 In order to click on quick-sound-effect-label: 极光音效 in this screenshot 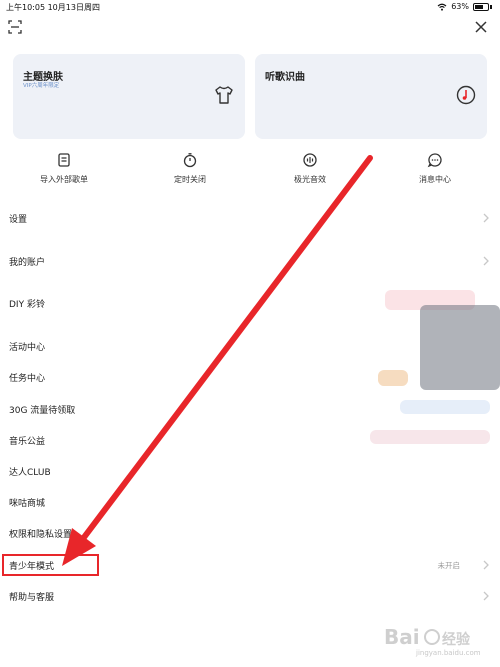, I will do `click(310, 179)`.